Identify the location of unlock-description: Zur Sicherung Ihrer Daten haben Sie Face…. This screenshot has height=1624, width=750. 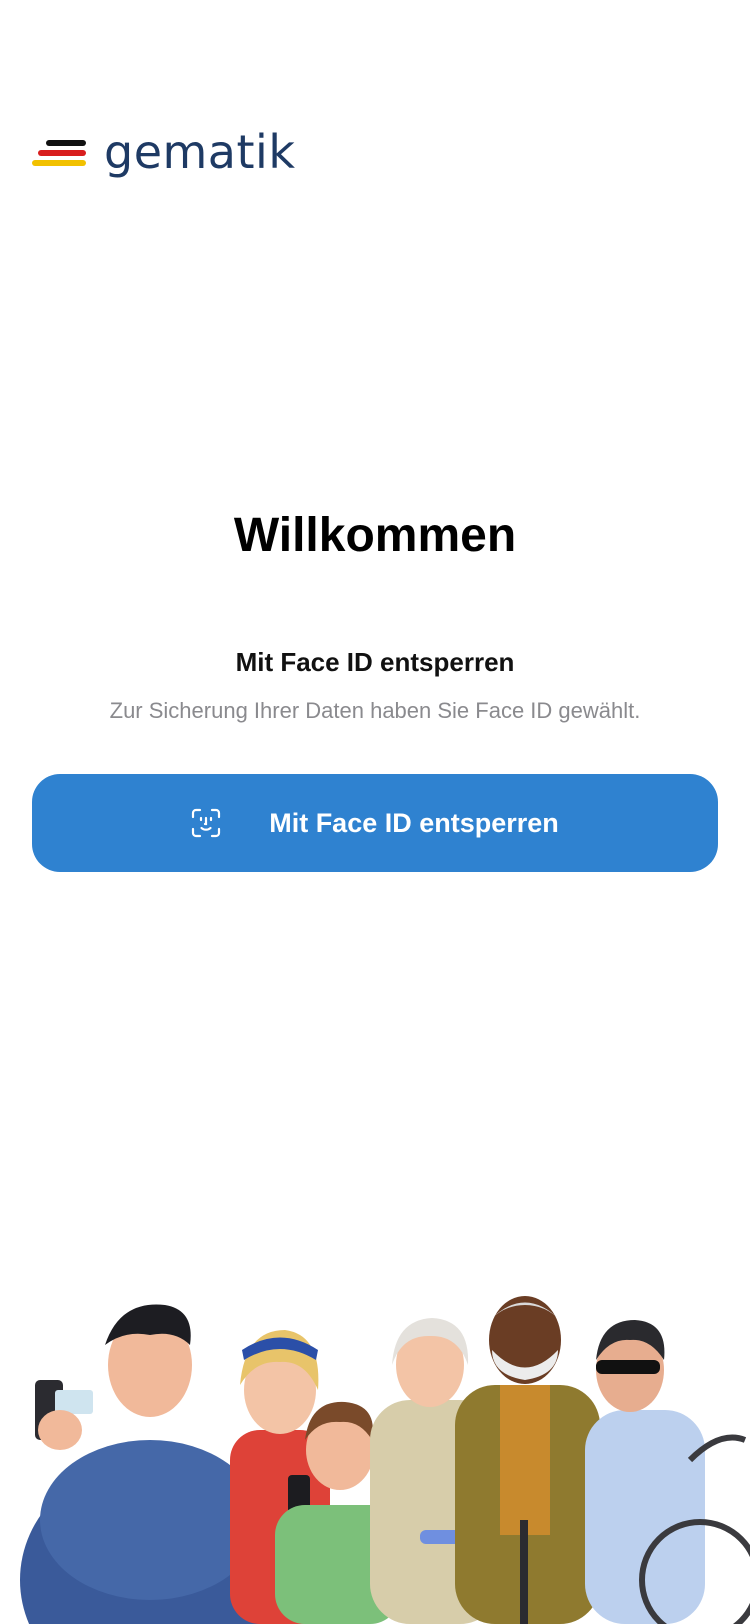
(375, 710).